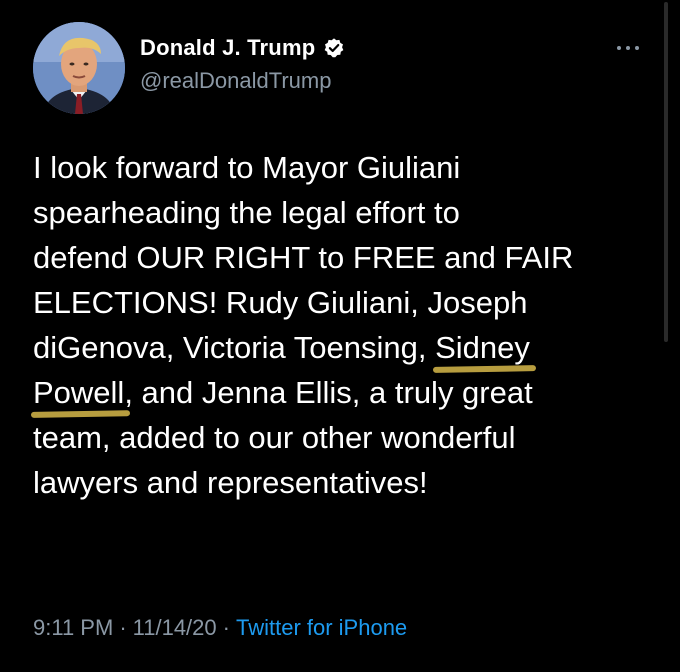 The height and width of the screenshot is (672, 680). I want to click on highlighted-name-powell: Powell, so click(78, 392).